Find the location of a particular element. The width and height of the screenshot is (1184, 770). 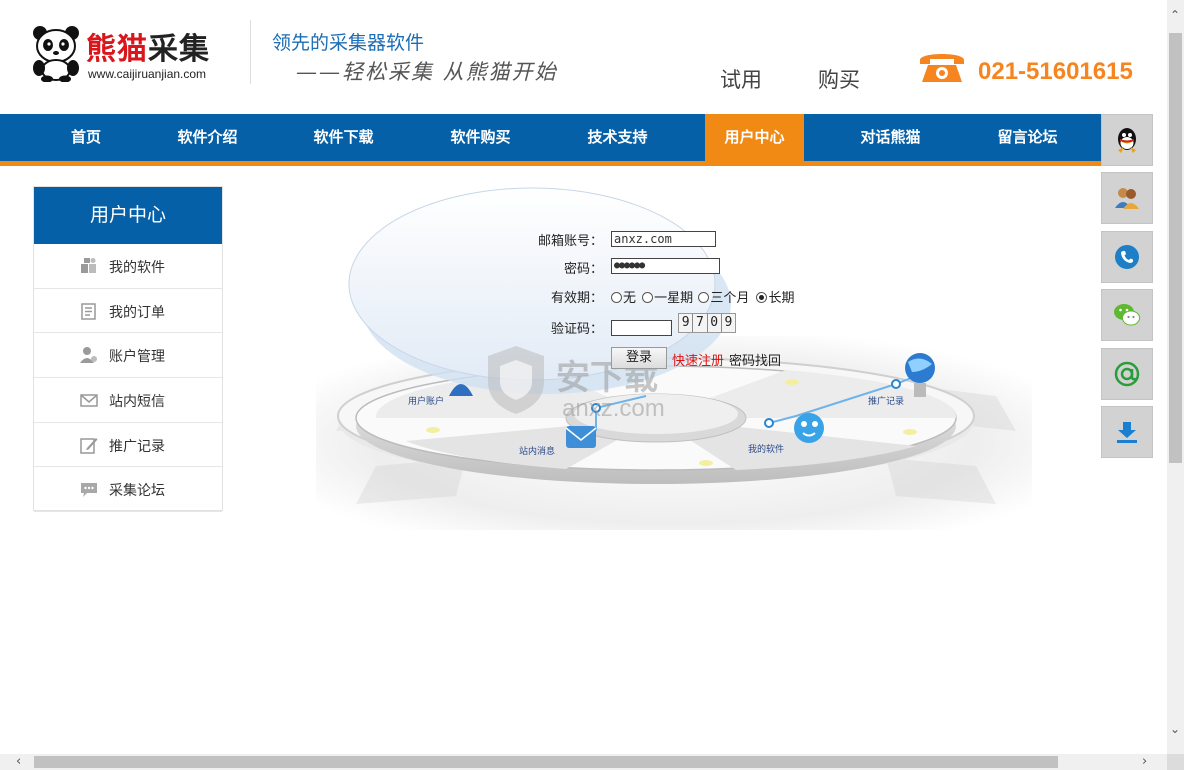

illustration-label: 推广记录 is located at coordinates (886, 401).